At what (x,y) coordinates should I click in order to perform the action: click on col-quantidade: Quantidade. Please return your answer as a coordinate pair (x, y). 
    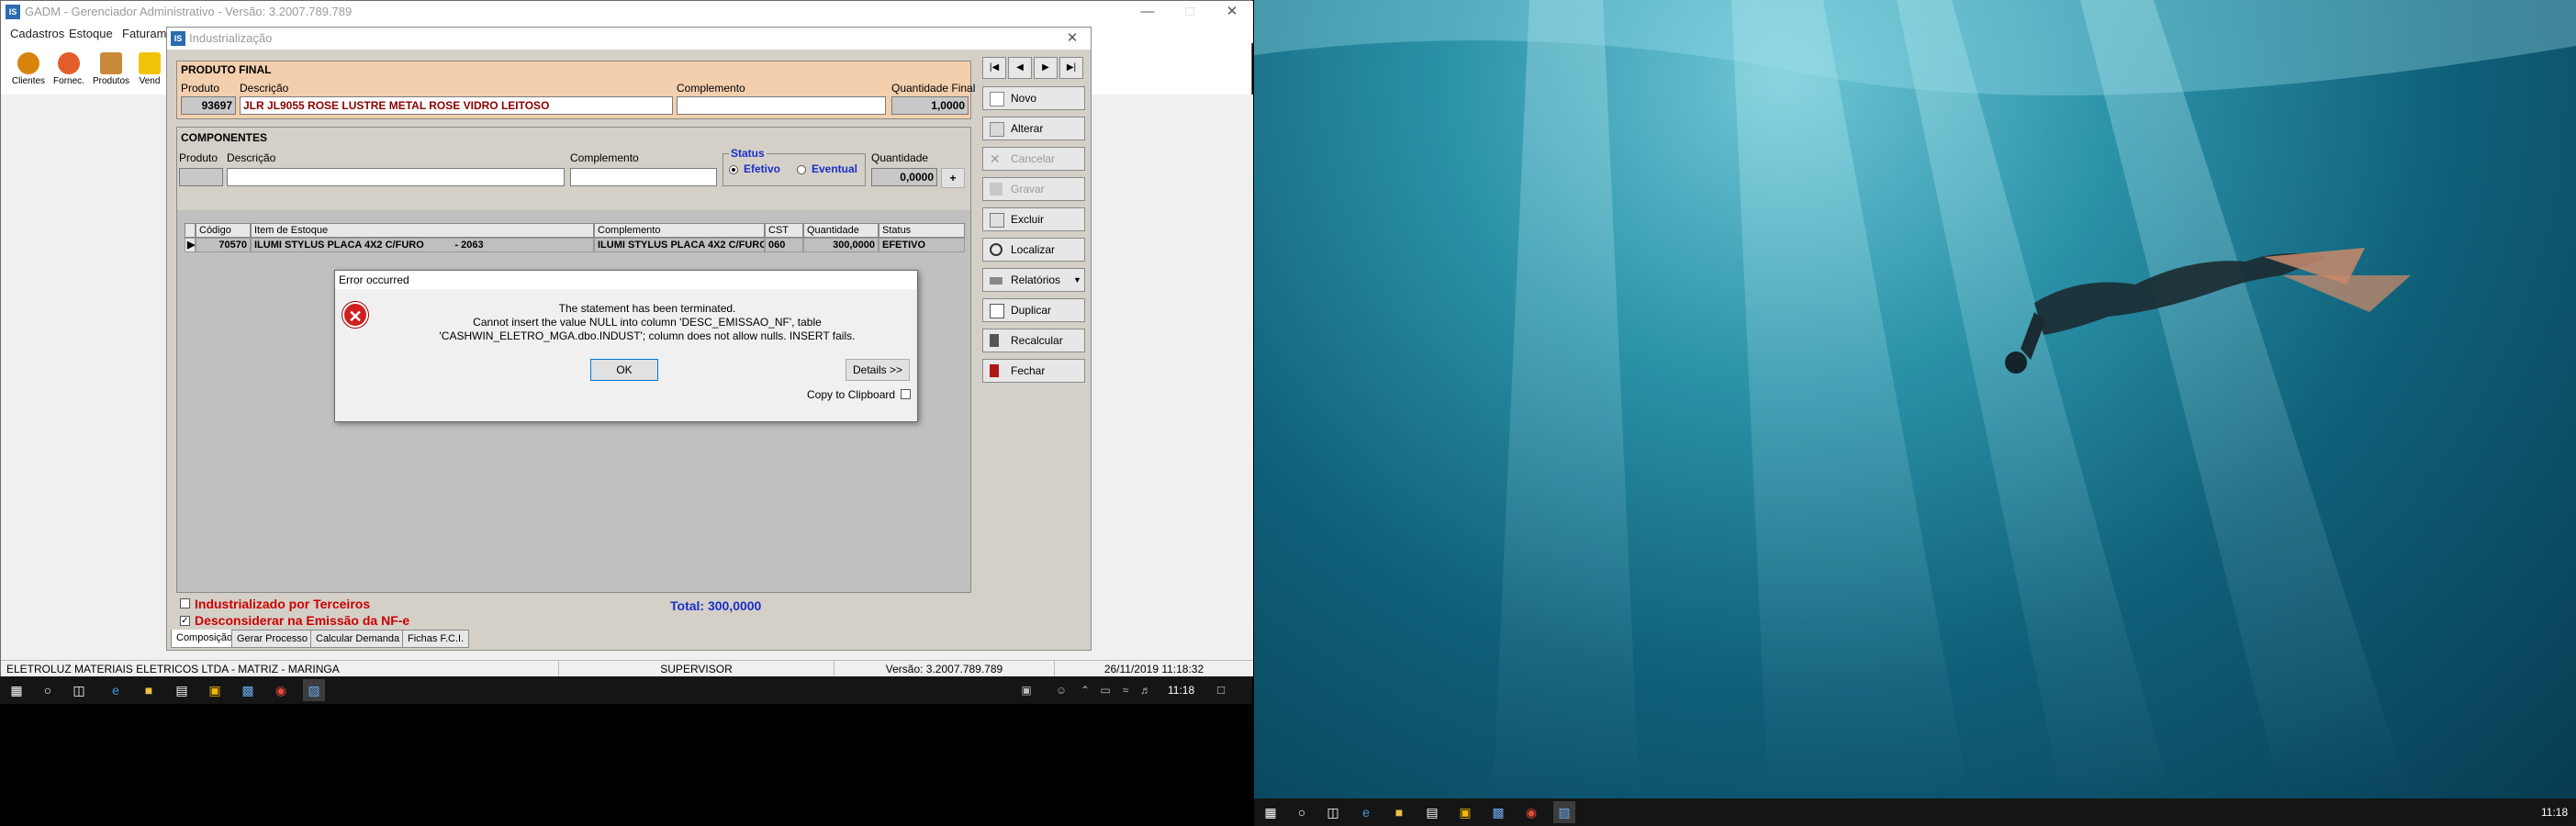
    Looking at the image, I should click on (841, 231).